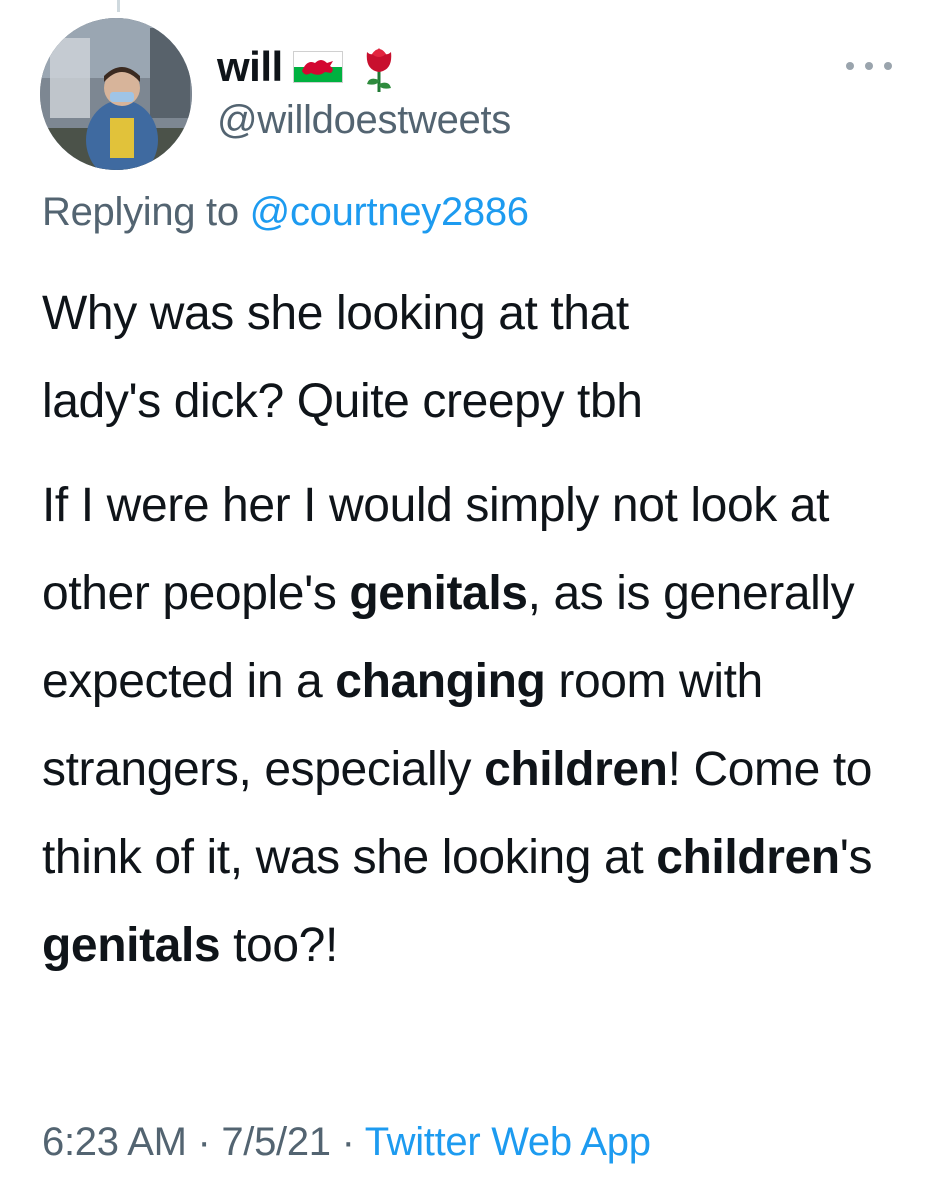 The image size is (933, 1200). Describe the element at coordinates (114, 1142) in the screenshot. I see `tweet-time: 6:23 AM` at that location.